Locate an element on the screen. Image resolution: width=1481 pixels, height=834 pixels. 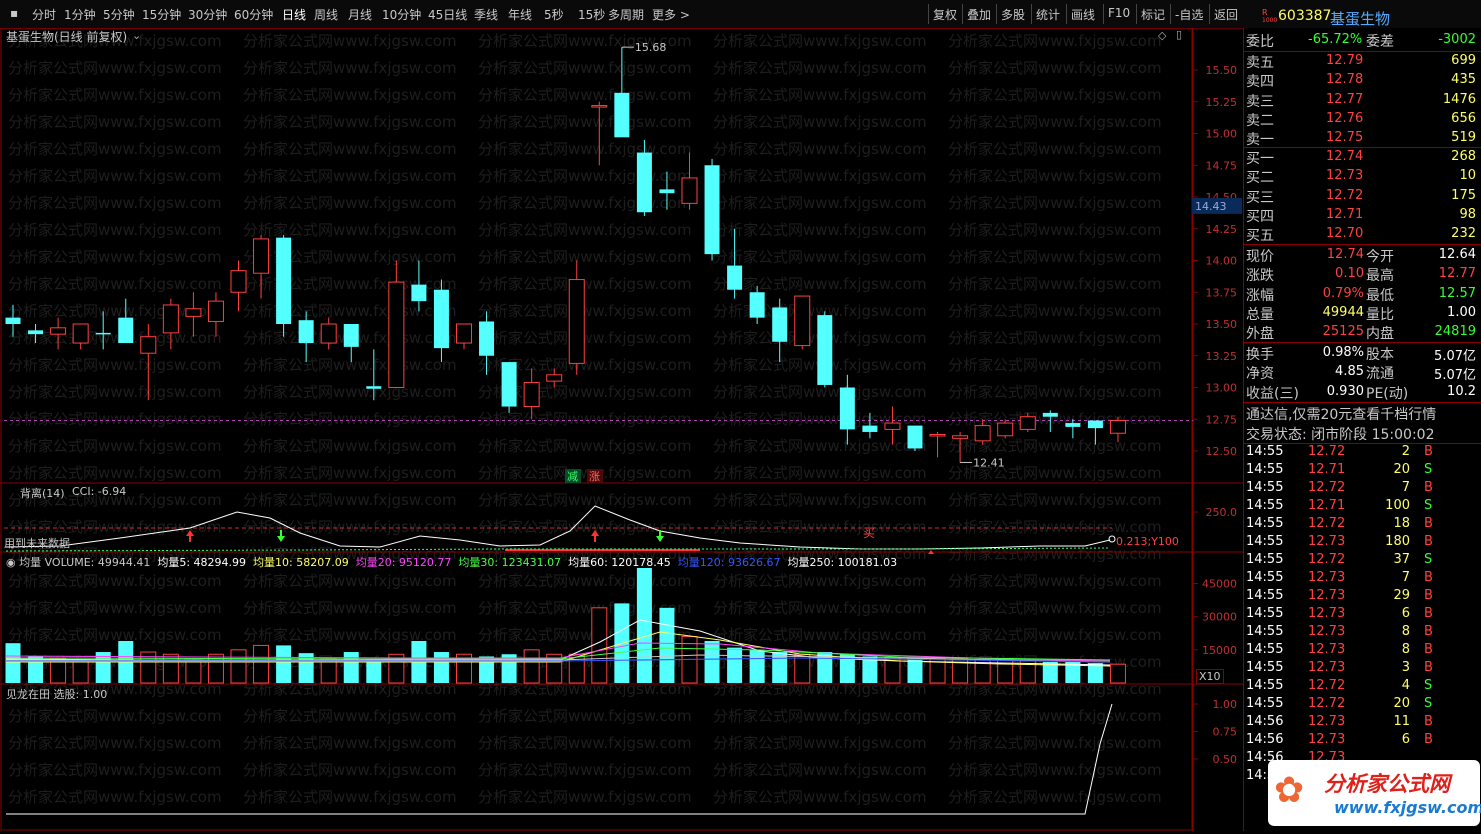
tab-6: 日线 is located at coordinates (294, 14).